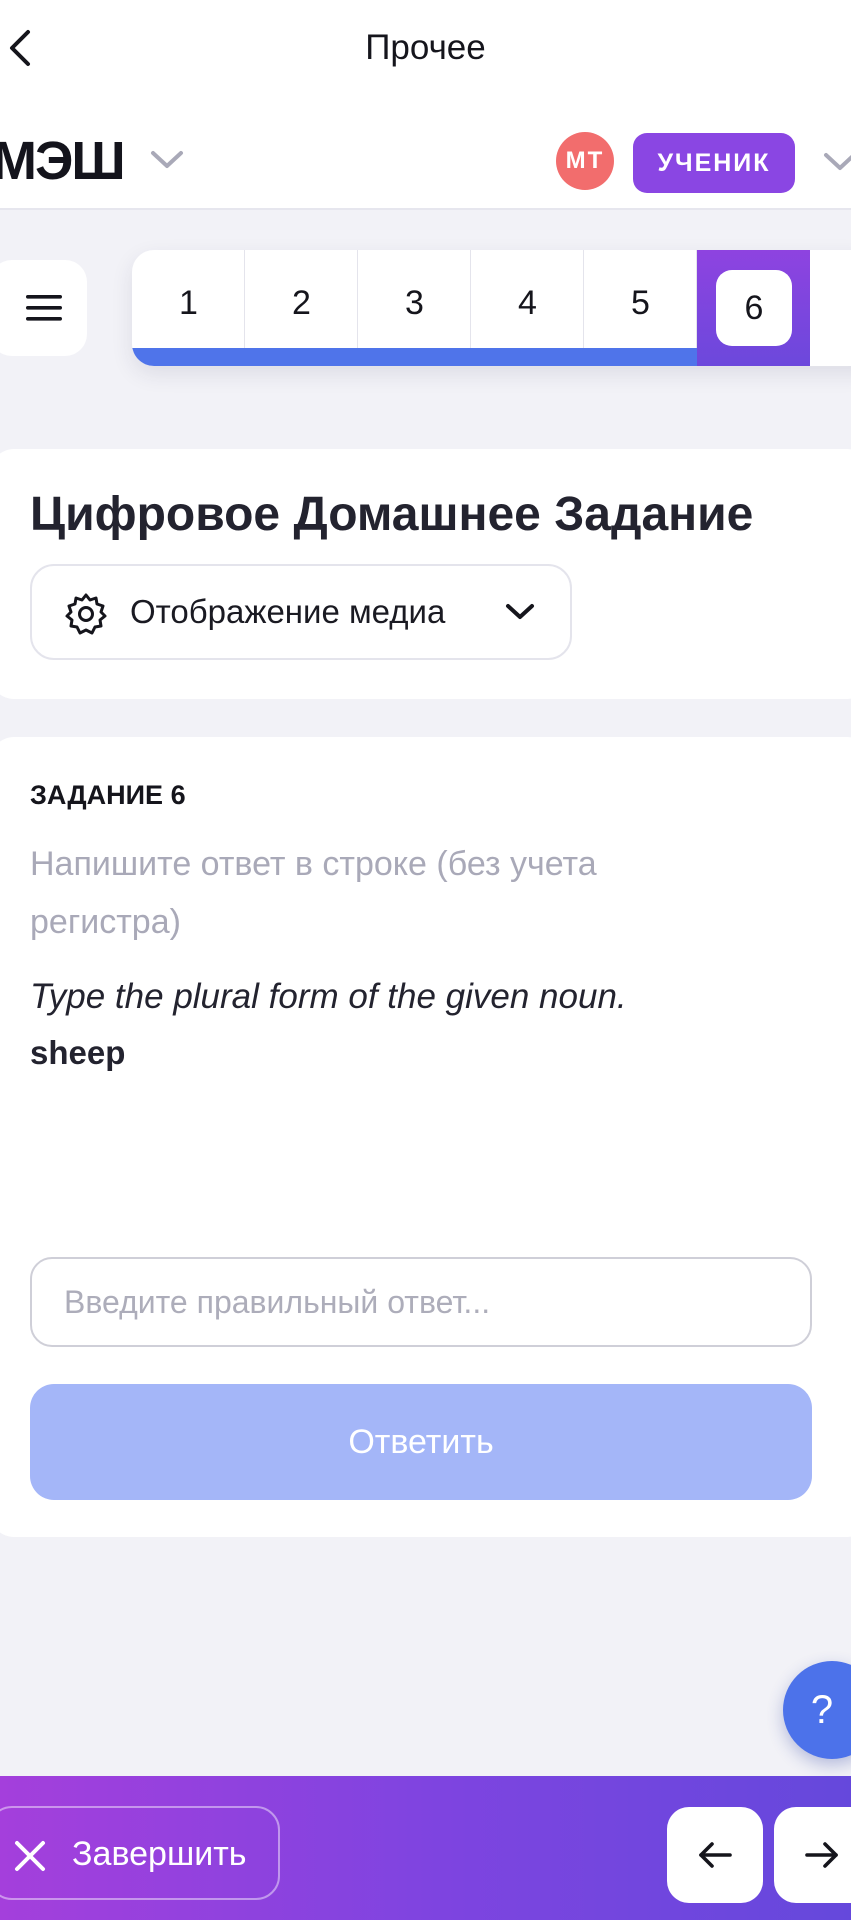 Image resolution: width=851 pixels, height=1920 pixels. I want to click on question-nav-item-1: 1, so click(188, 308).